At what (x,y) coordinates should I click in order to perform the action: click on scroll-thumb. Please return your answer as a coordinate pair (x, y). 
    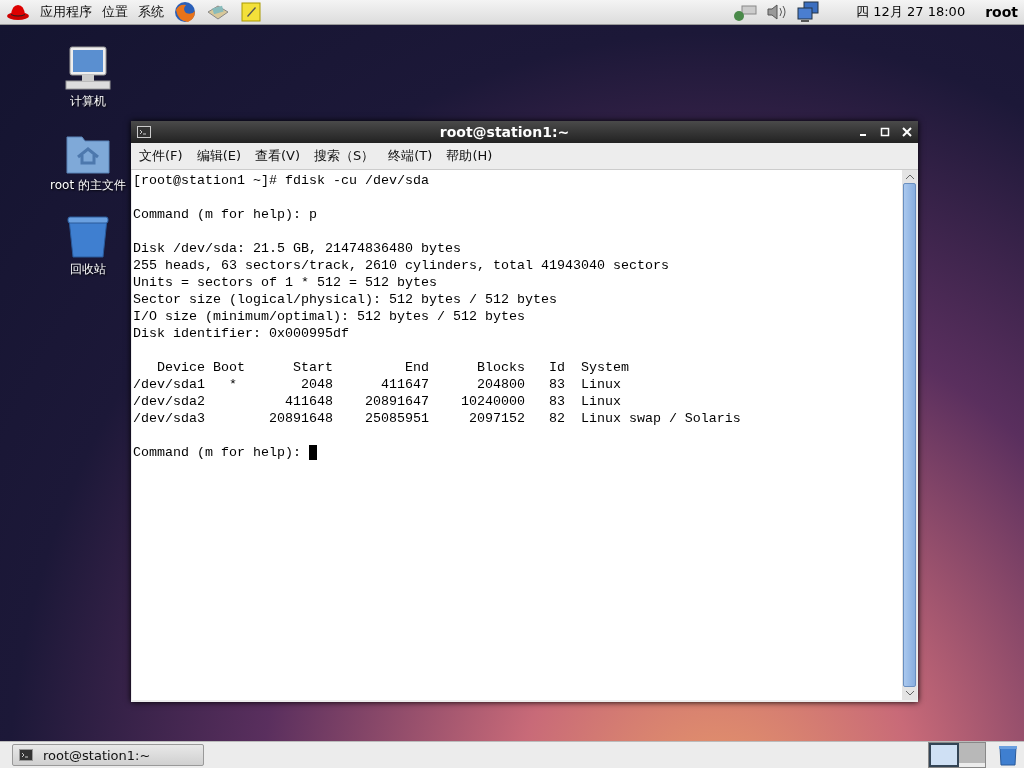
    Looking at the image, I should click on (909, 435).